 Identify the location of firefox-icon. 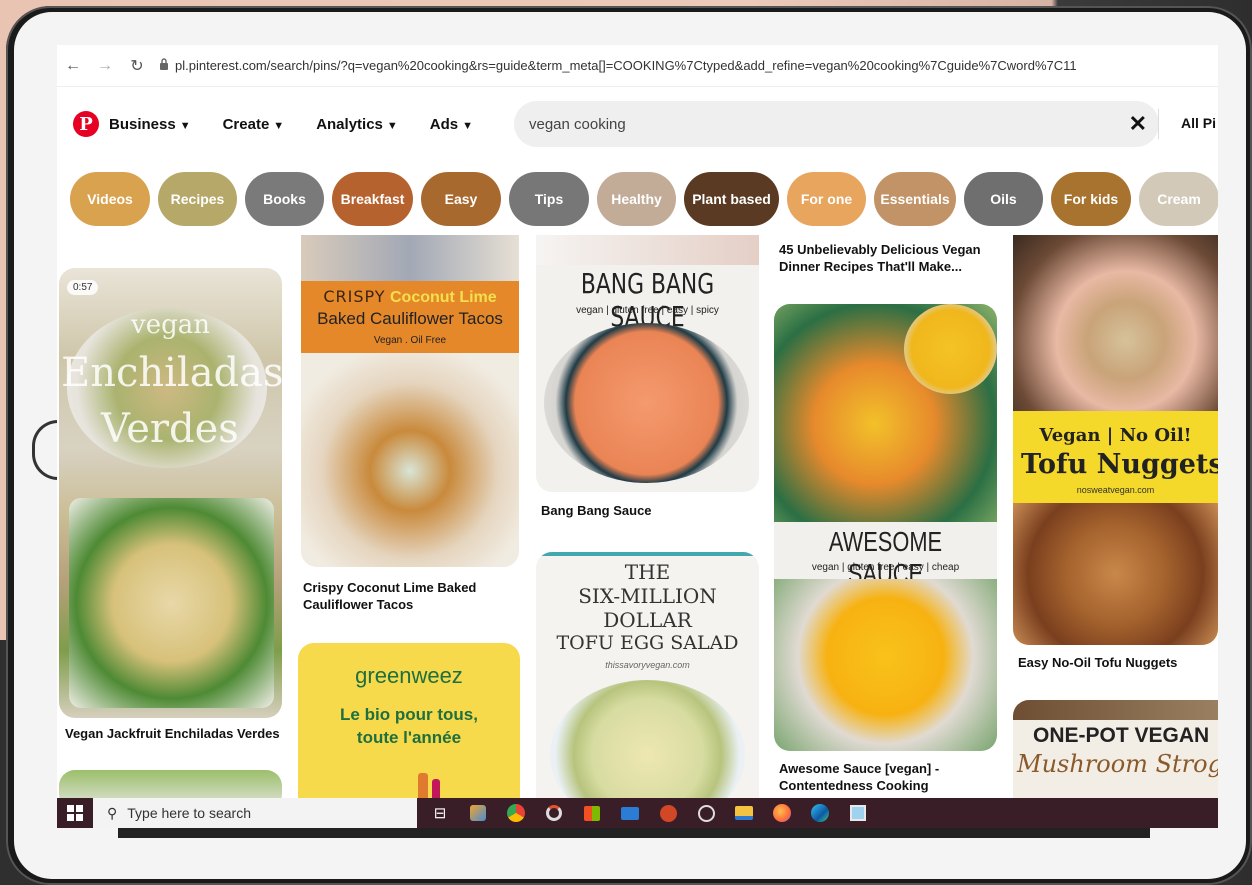
(782, 813).